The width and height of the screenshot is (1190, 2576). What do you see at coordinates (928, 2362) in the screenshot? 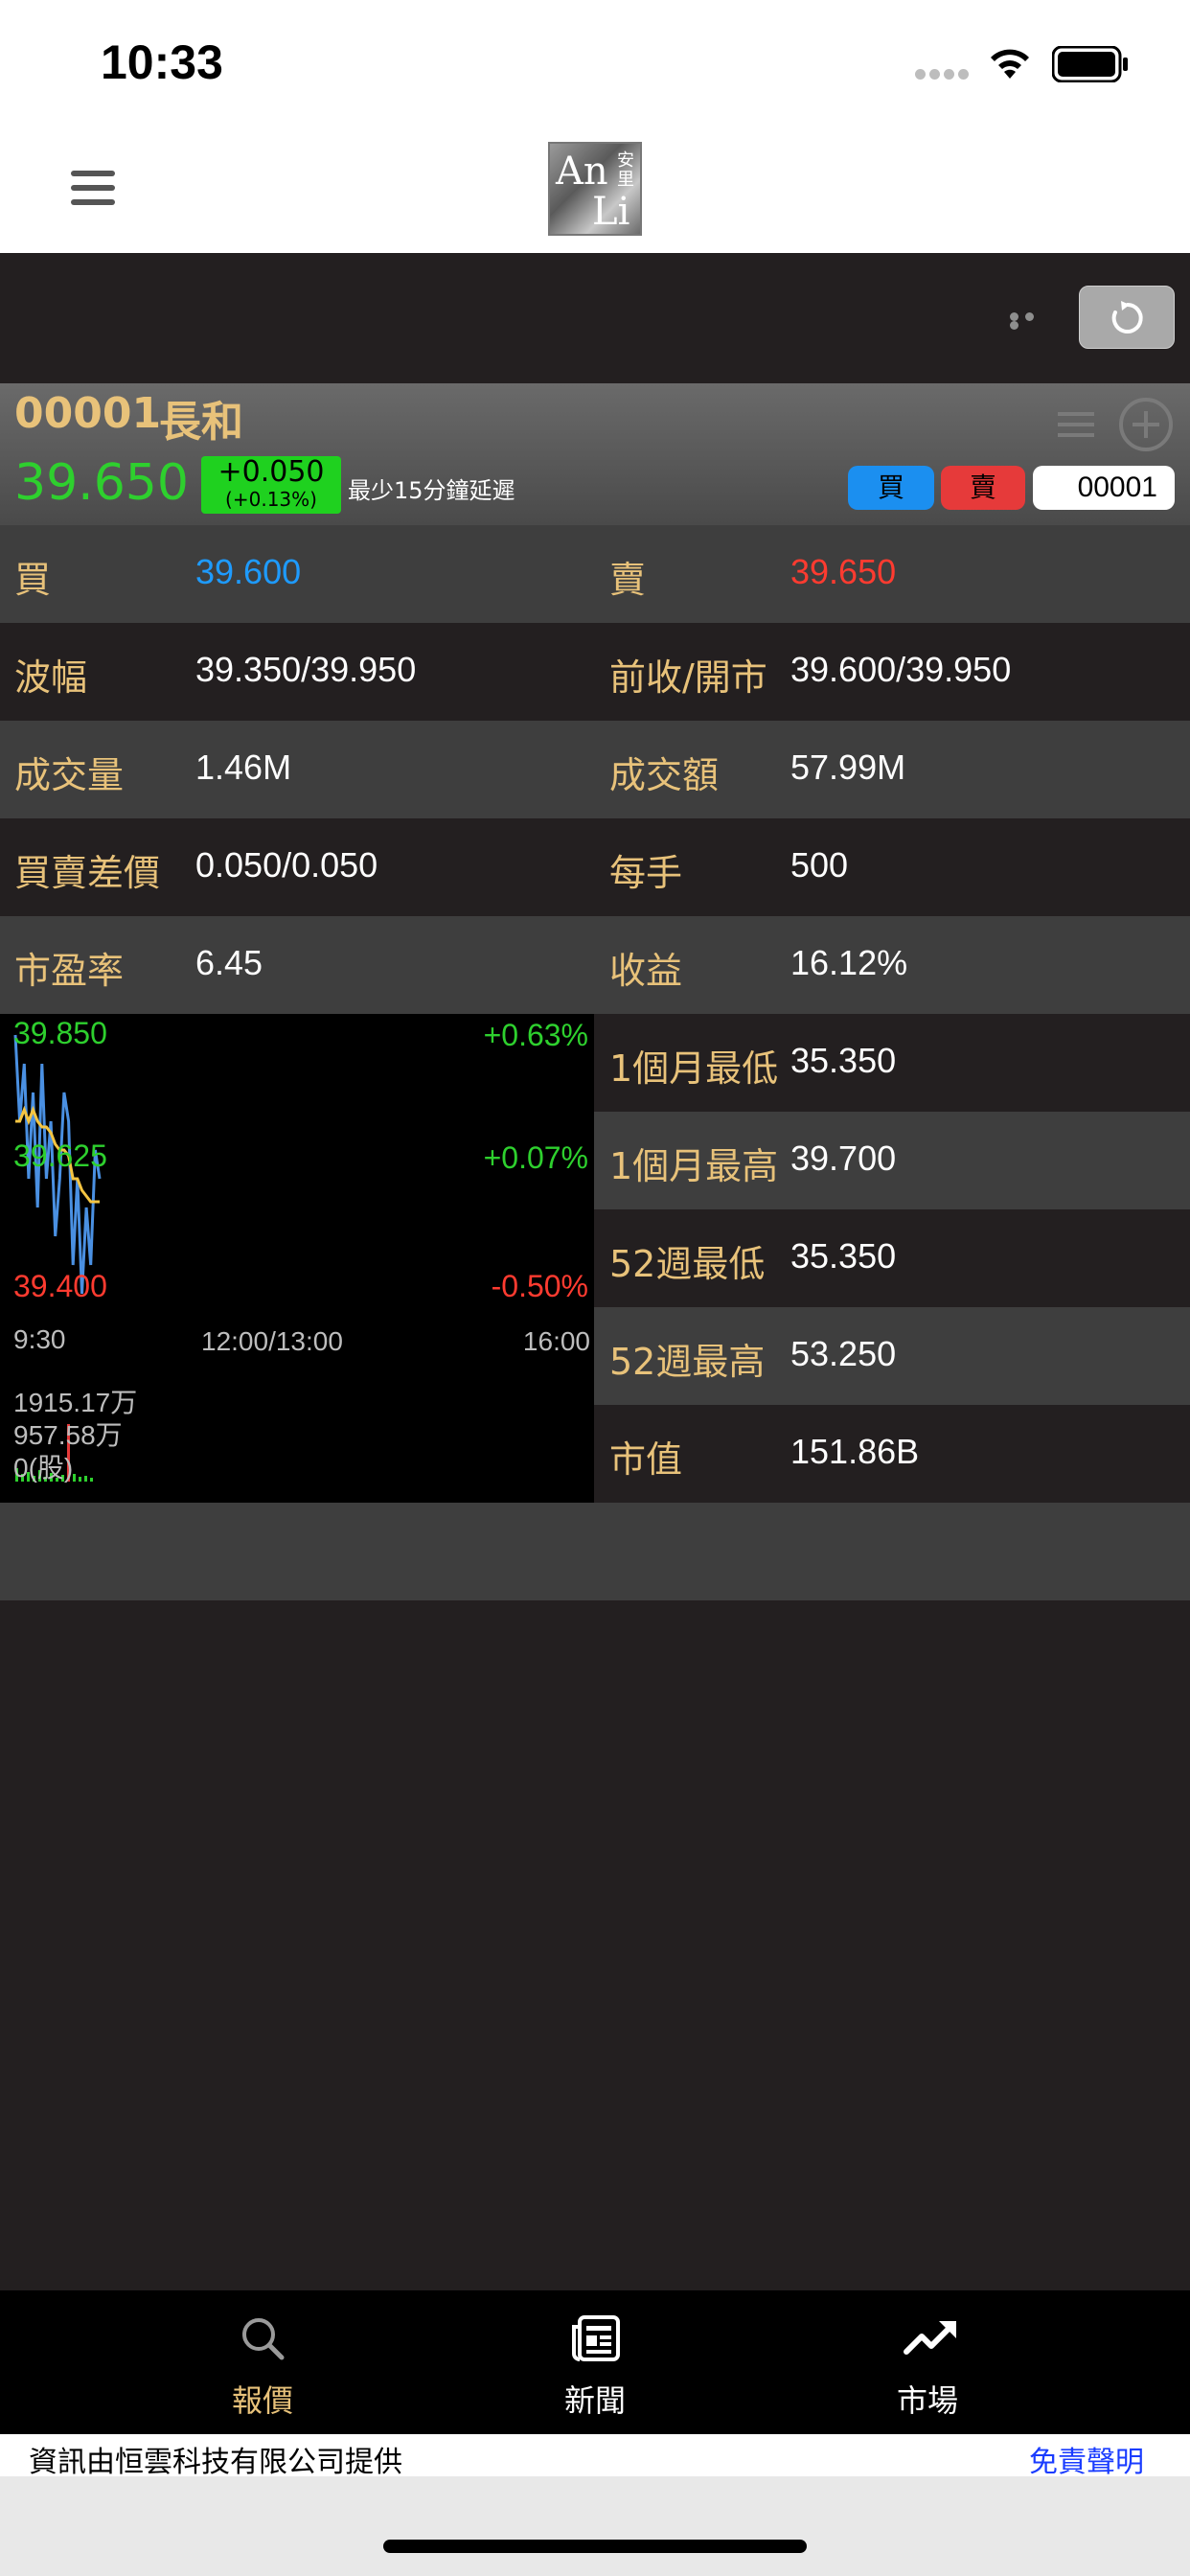
I see `tab-market: 市場` at bounding box center [928, 2362].